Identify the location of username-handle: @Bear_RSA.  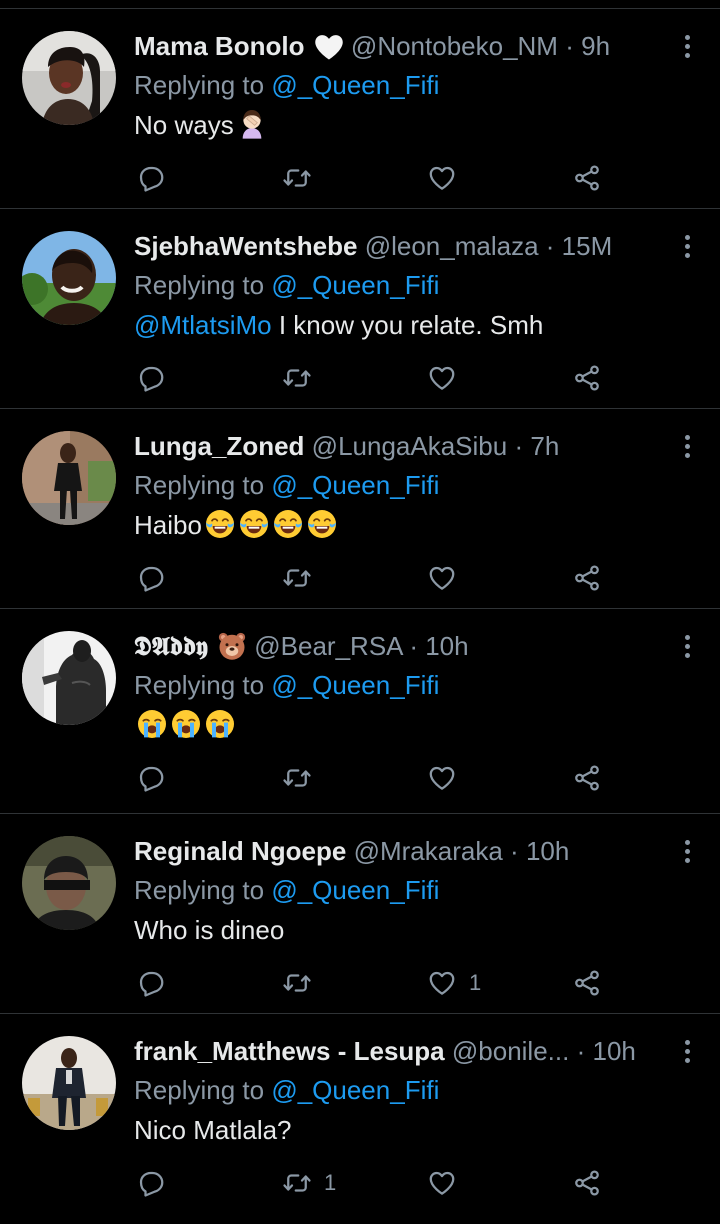
(328, 646).